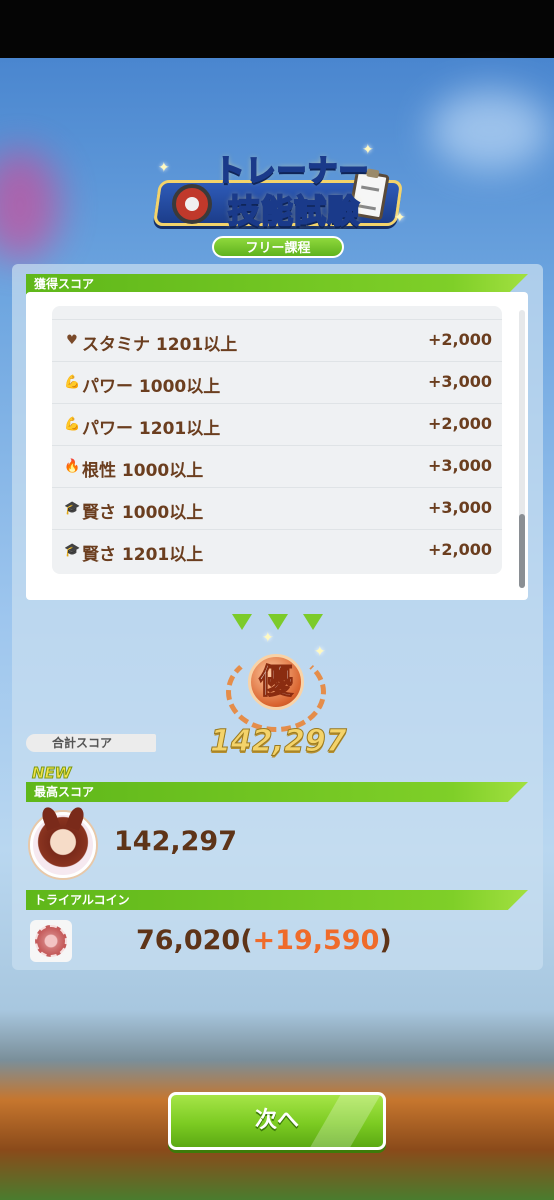 The image size is (554, 1200). What do you see at coordinates (279, 742) in the screenshot?
I see `total-score-value: 142,297` at bounding box center [279, 742].